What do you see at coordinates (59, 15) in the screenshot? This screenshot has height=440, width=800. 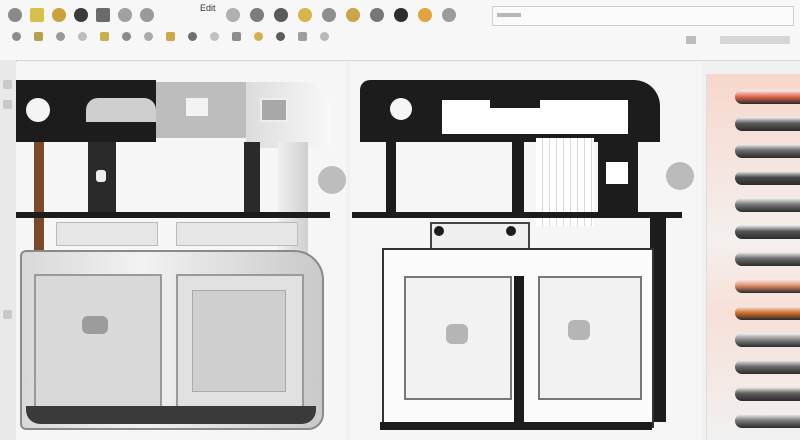 I see `paint-icon` at bounding box center [59, 15].